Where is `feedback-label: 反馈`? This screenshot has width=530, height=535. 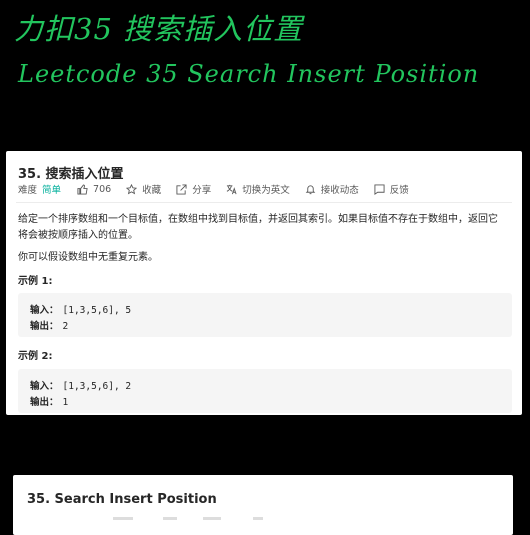 feedback-label: 反馈 is located at coordinates (399, 190).